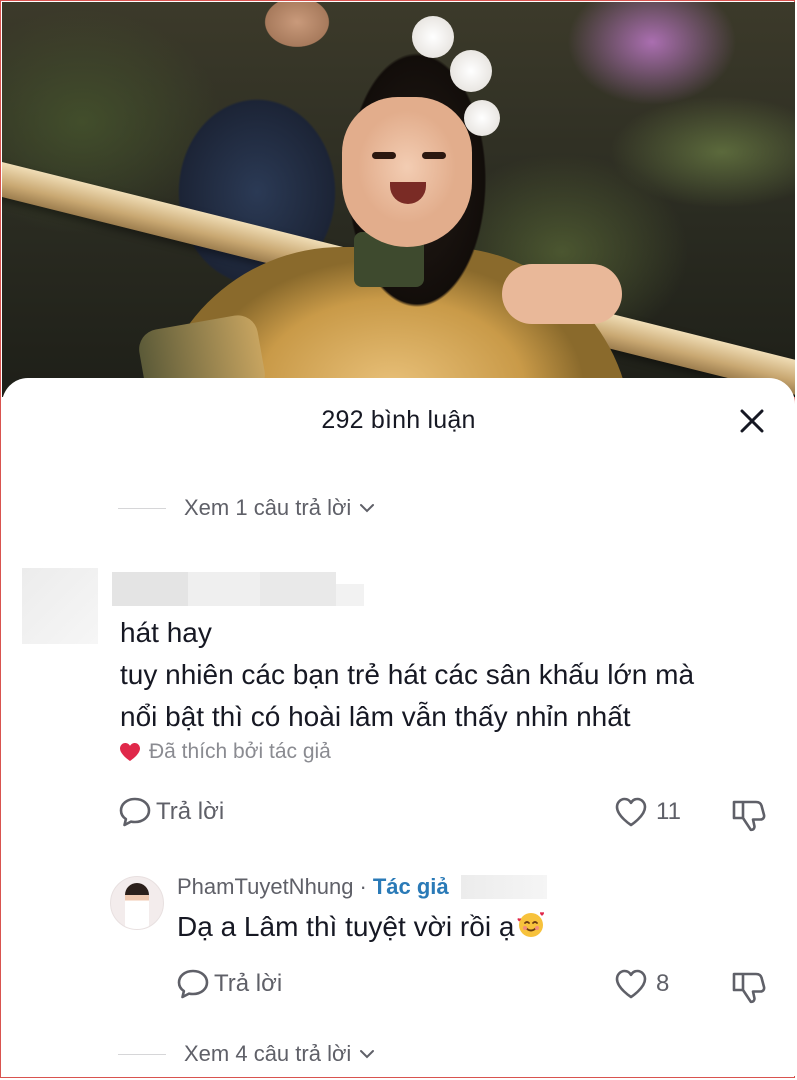 The width and height of the screenshot is (797, 1080). I want to click on view-replies-label: Xem 4 câu trả lời, so click(268, 1053).